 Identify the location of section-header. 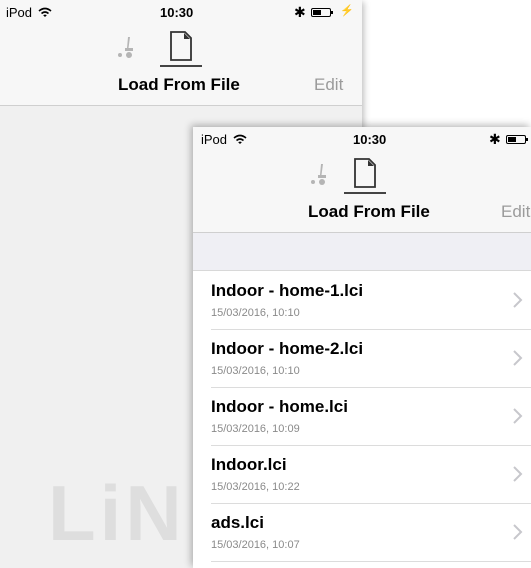
(362, 252).